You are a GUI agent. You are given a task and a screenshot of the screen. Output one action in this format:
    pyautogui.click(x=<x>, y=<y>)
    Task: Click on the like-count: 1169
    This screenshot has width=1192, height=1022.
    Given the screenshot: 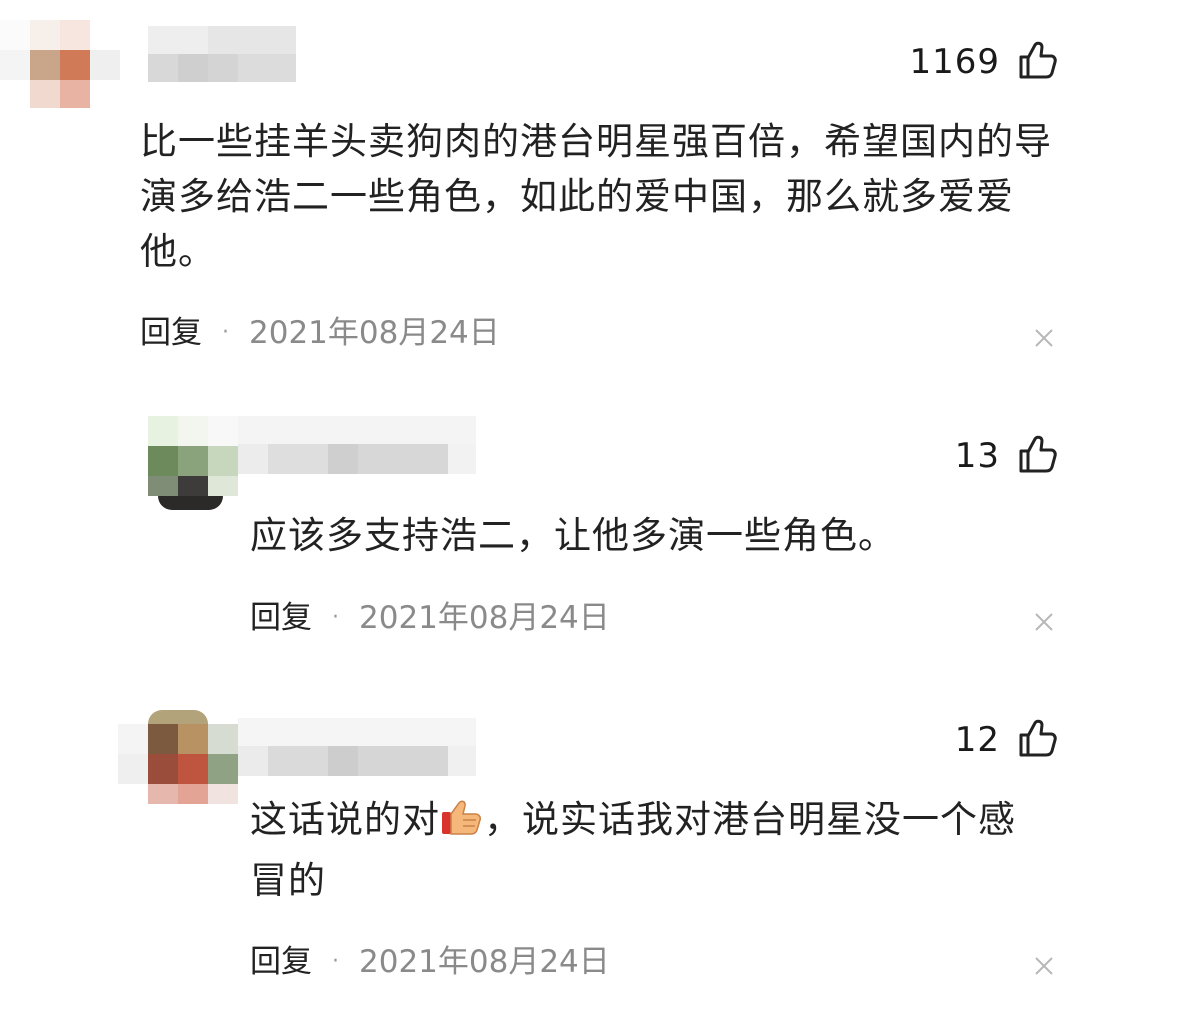 What is the action you would take?
    pyautogui.click(x=954, y=62)
    